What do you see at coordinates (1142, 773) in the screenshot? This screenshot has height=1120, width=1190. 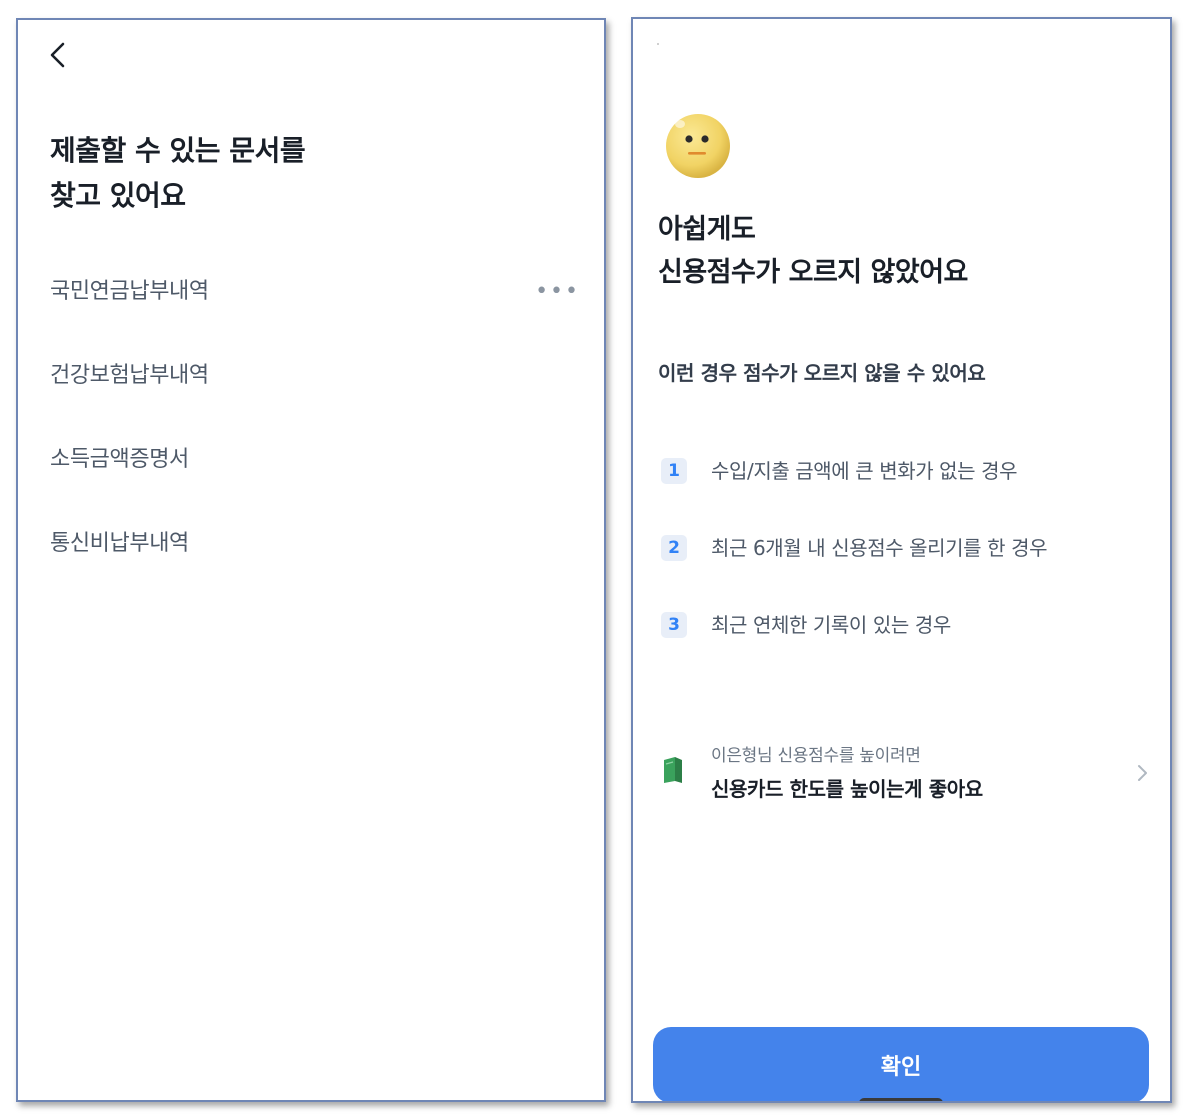 I see `chevron-right-icon` at bounding box center [1142, 773].